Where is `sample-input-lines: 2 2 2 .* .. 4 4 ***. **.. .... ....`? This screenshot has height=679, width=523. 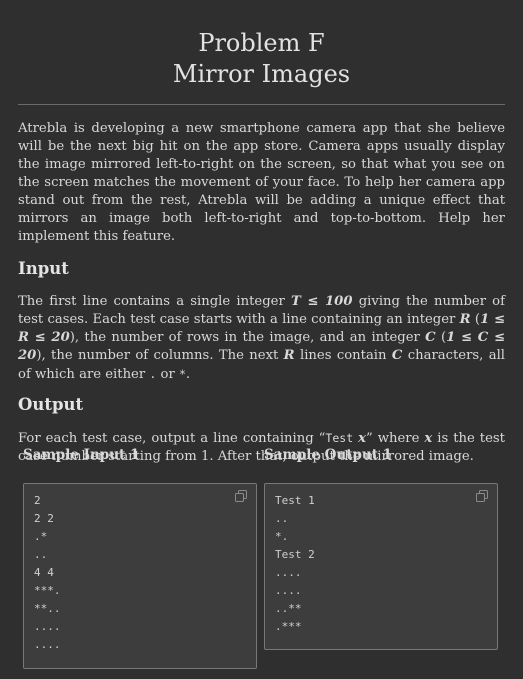 sample-input-lines: 2 2 2 .* .. 4 4 ***. **.. .... .... is located at coordinates (140, 573).